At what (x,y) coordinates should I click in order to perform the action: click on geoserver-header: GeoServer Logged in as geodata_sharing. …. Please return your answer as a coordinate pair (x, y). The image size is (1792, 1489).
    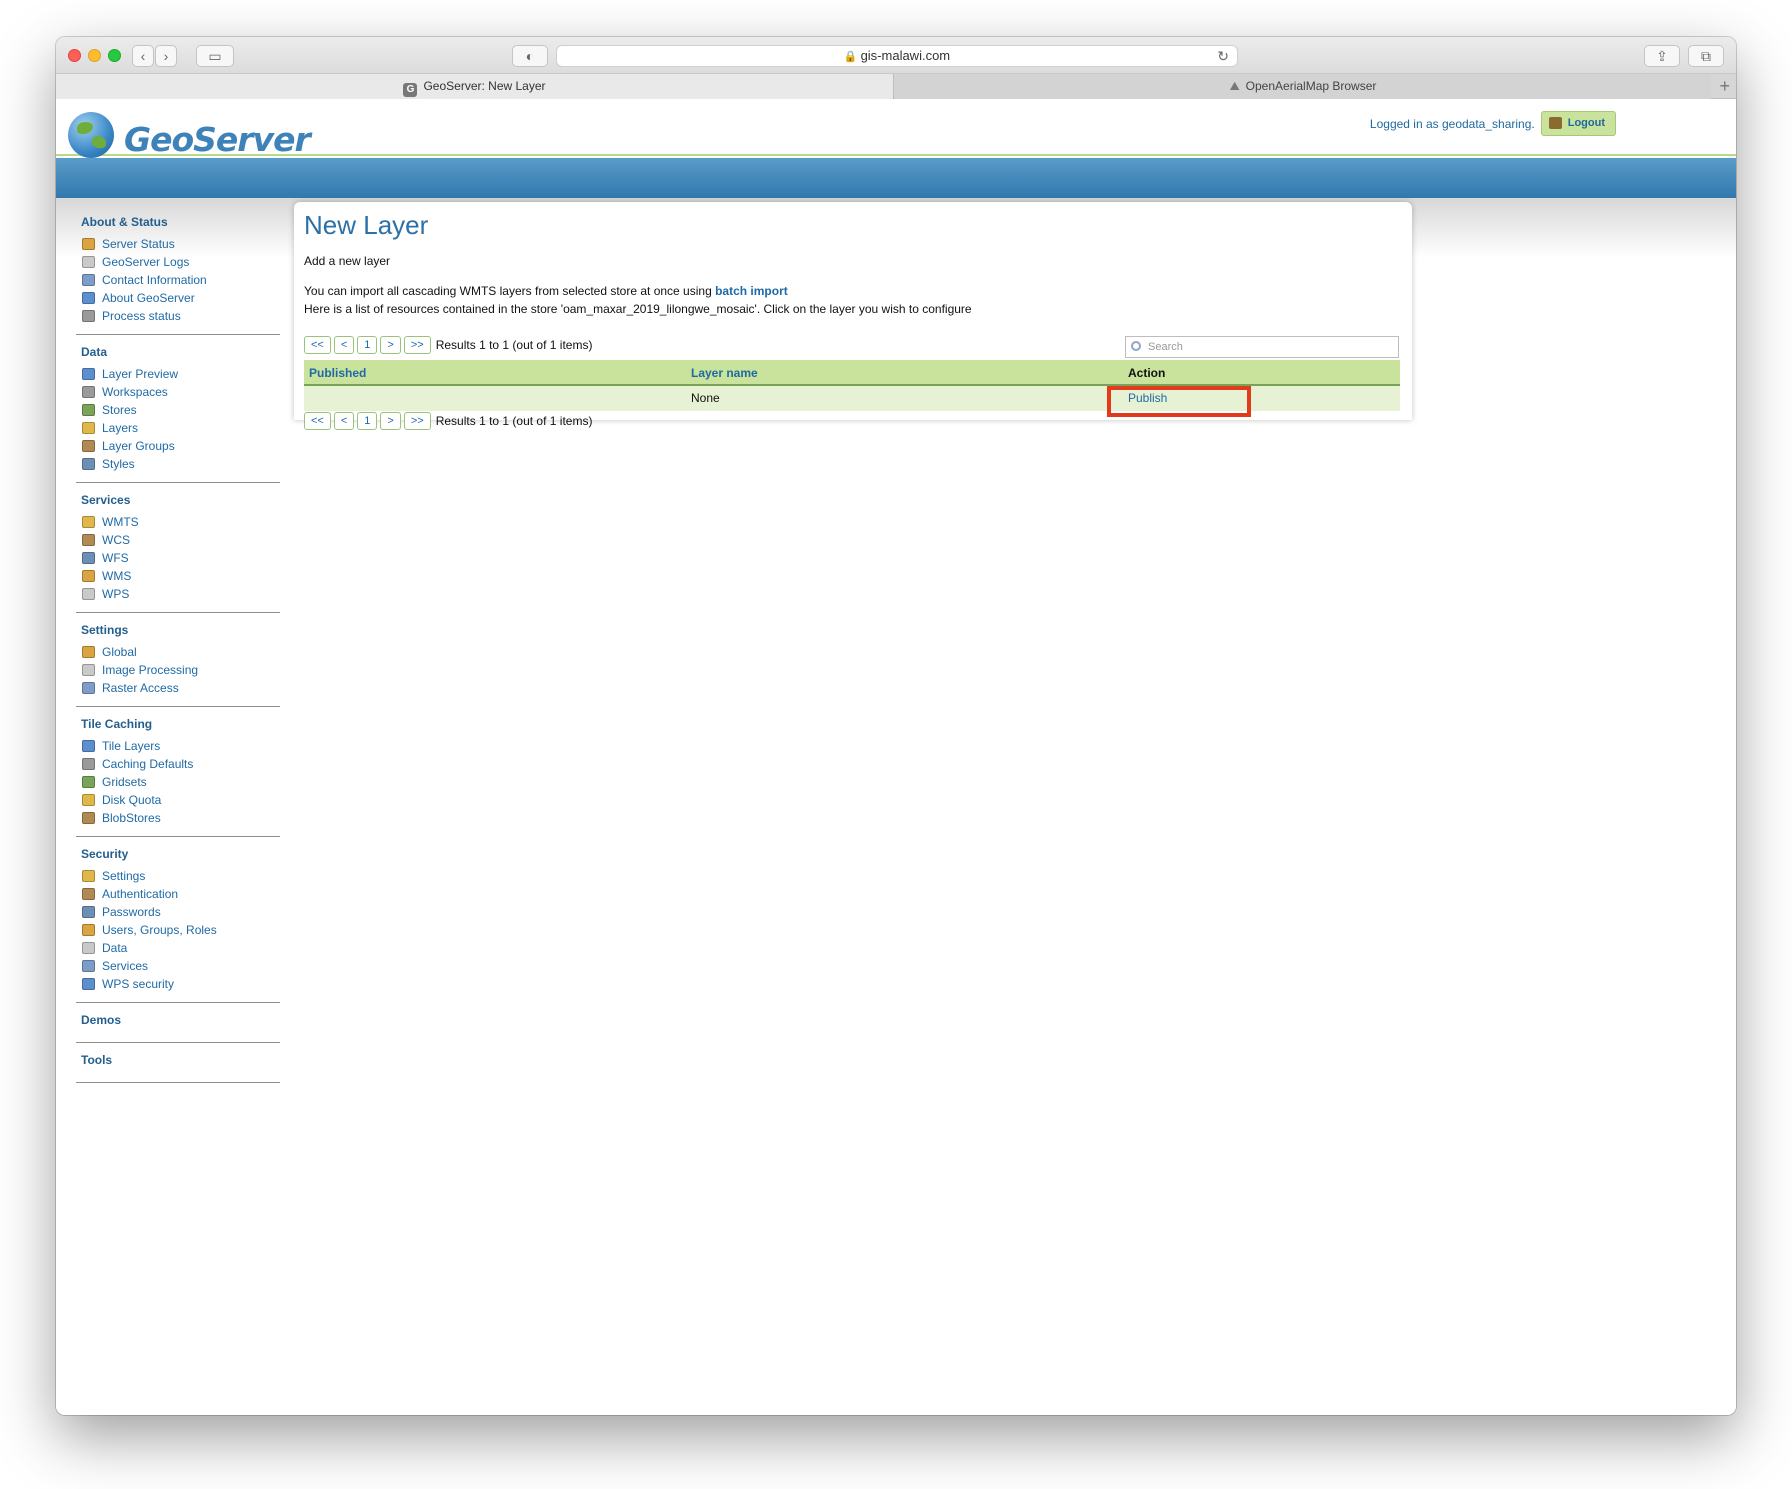
    Looking at the image, I should click on (896, 129).